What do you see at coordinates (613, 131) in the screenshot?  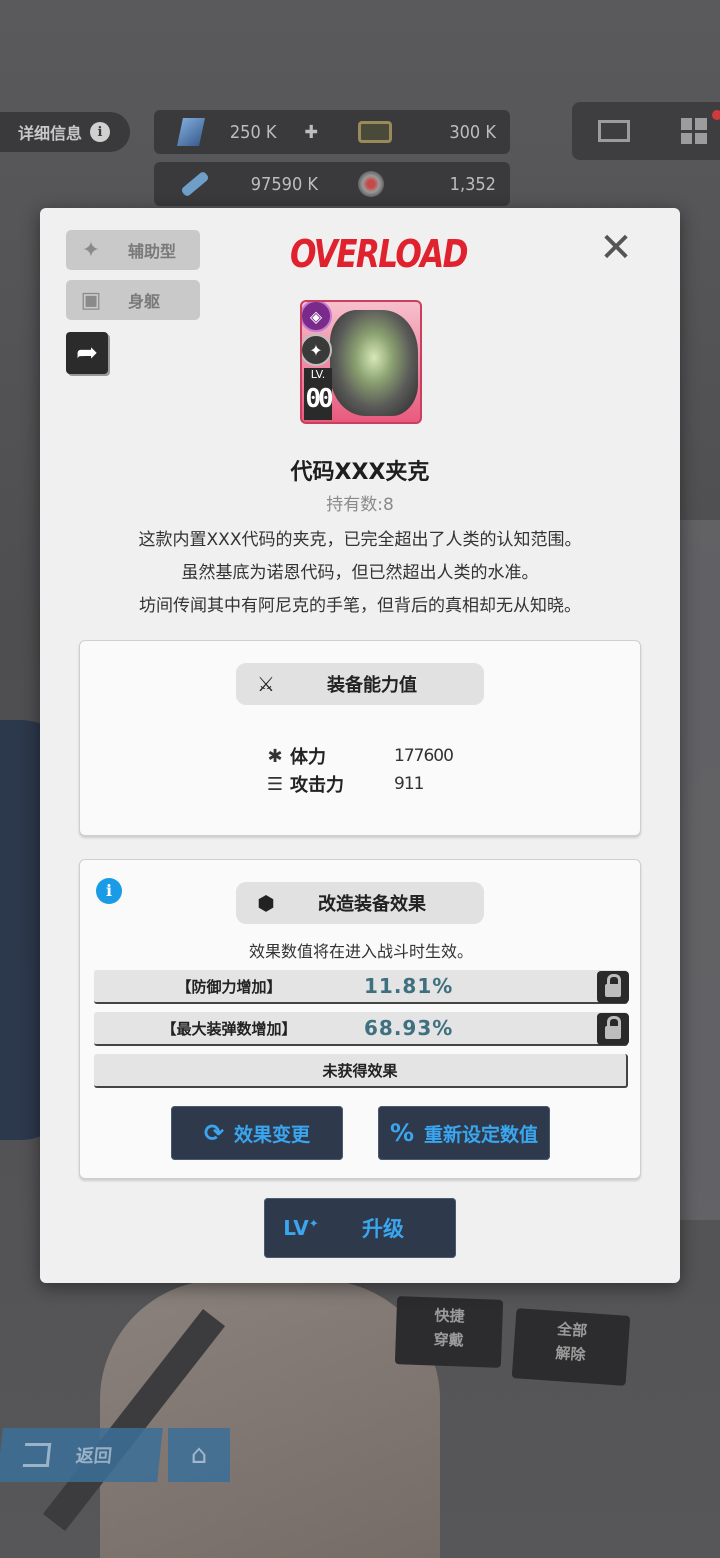 I see `mail-icon` at bounding box center [613, 131].